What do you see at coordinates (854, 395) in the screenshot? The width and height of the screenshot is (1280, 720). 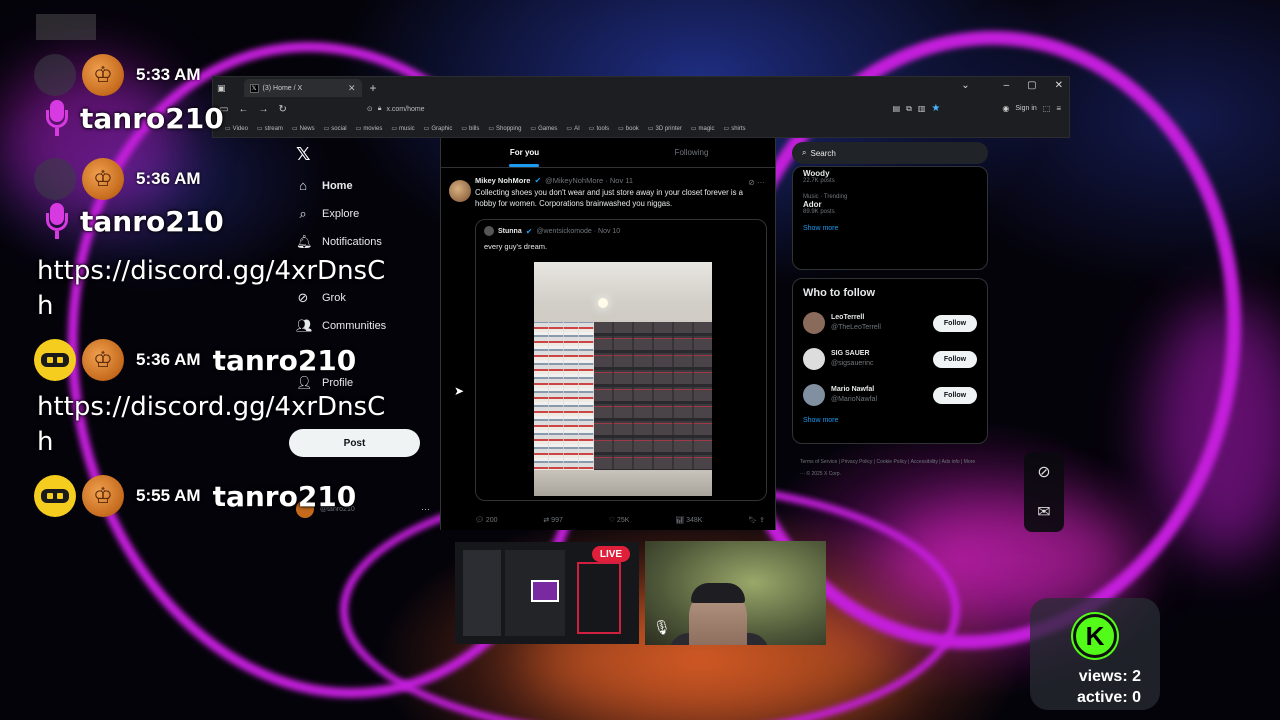 I see `suggestion-names: Mario Nawfal @MarioNawfal` at bounding box center [854, 395].